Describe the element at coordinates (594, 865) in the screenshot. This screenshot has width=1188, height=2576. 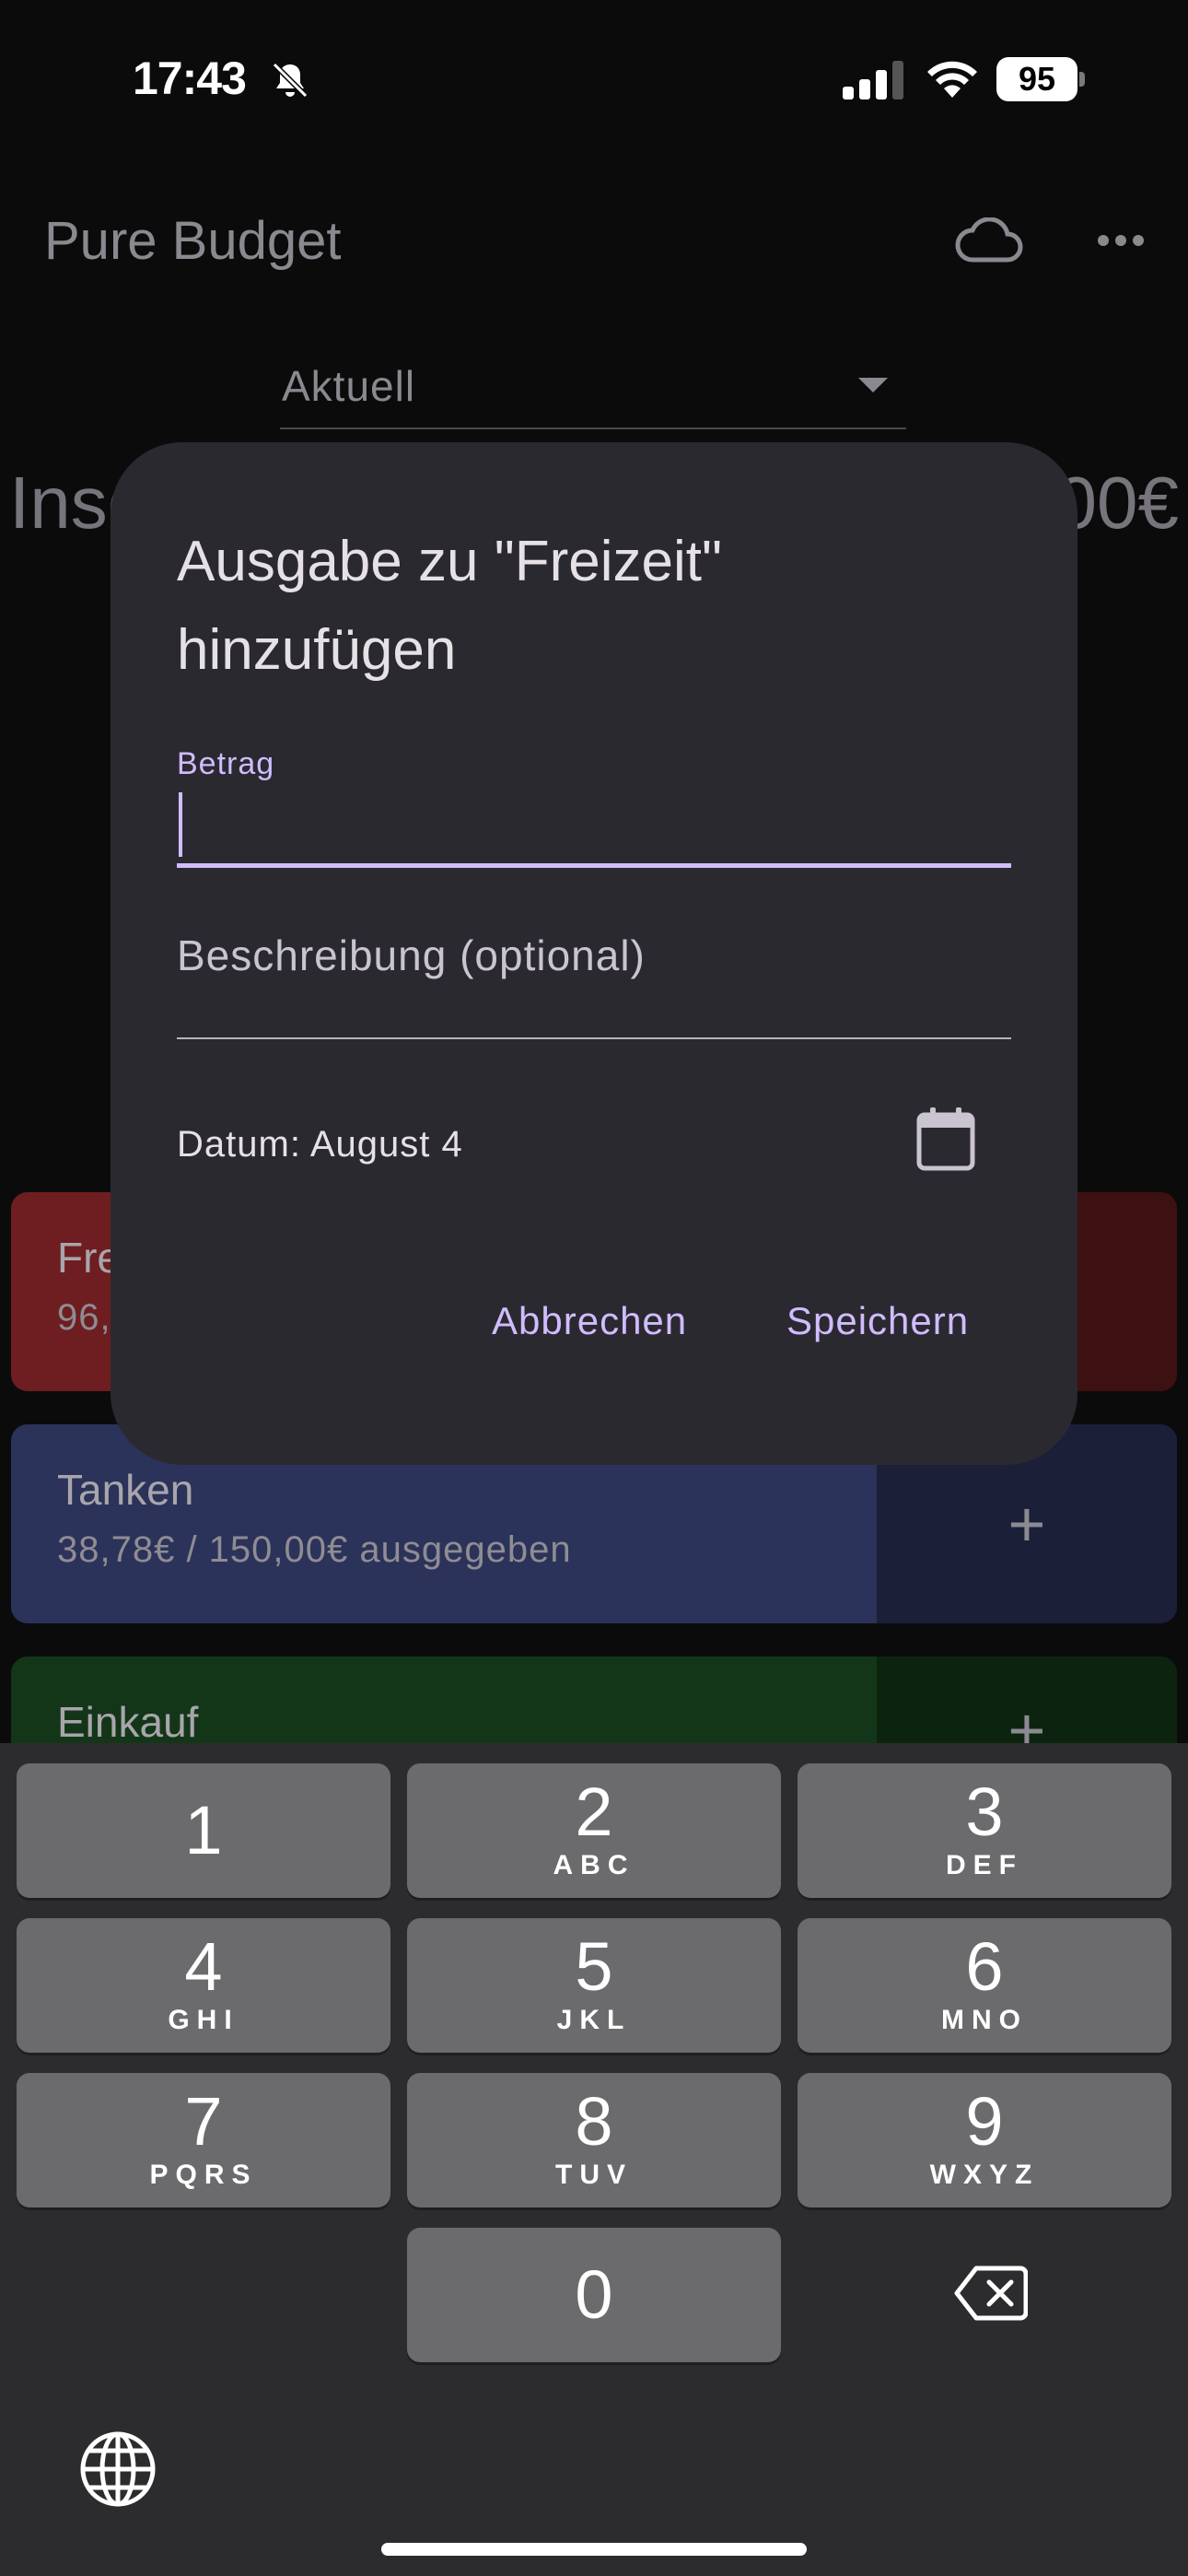
I see `amount-underline` at that location.